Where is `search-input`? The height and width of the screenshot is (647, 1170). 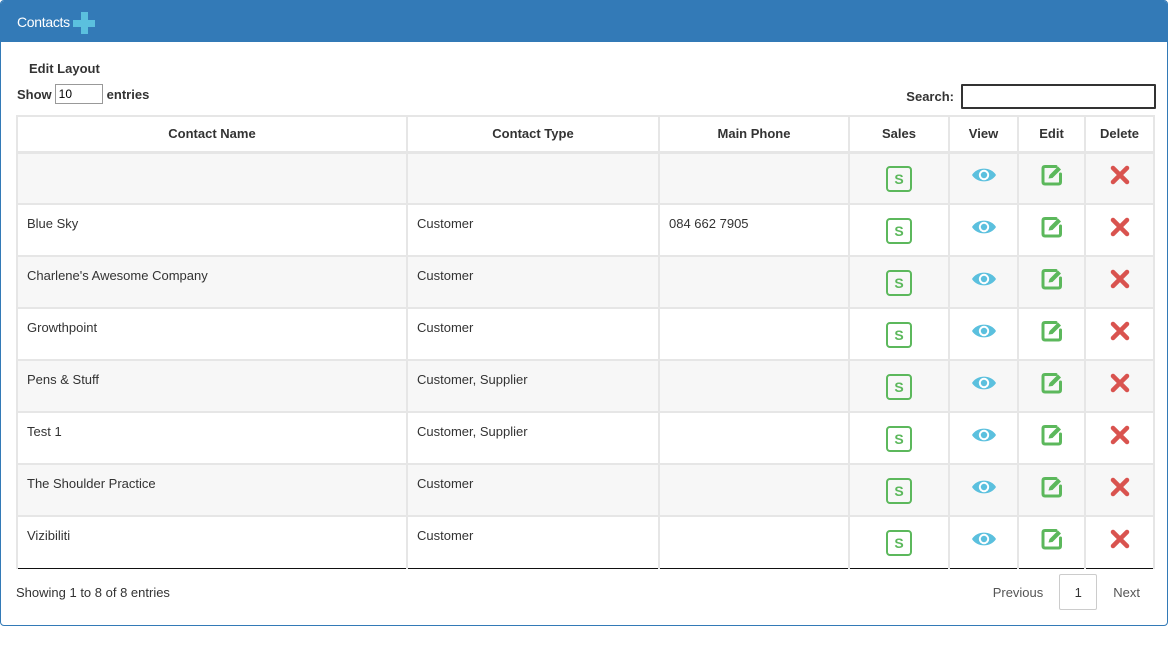
search-input is located at coordinates (1058, 96).